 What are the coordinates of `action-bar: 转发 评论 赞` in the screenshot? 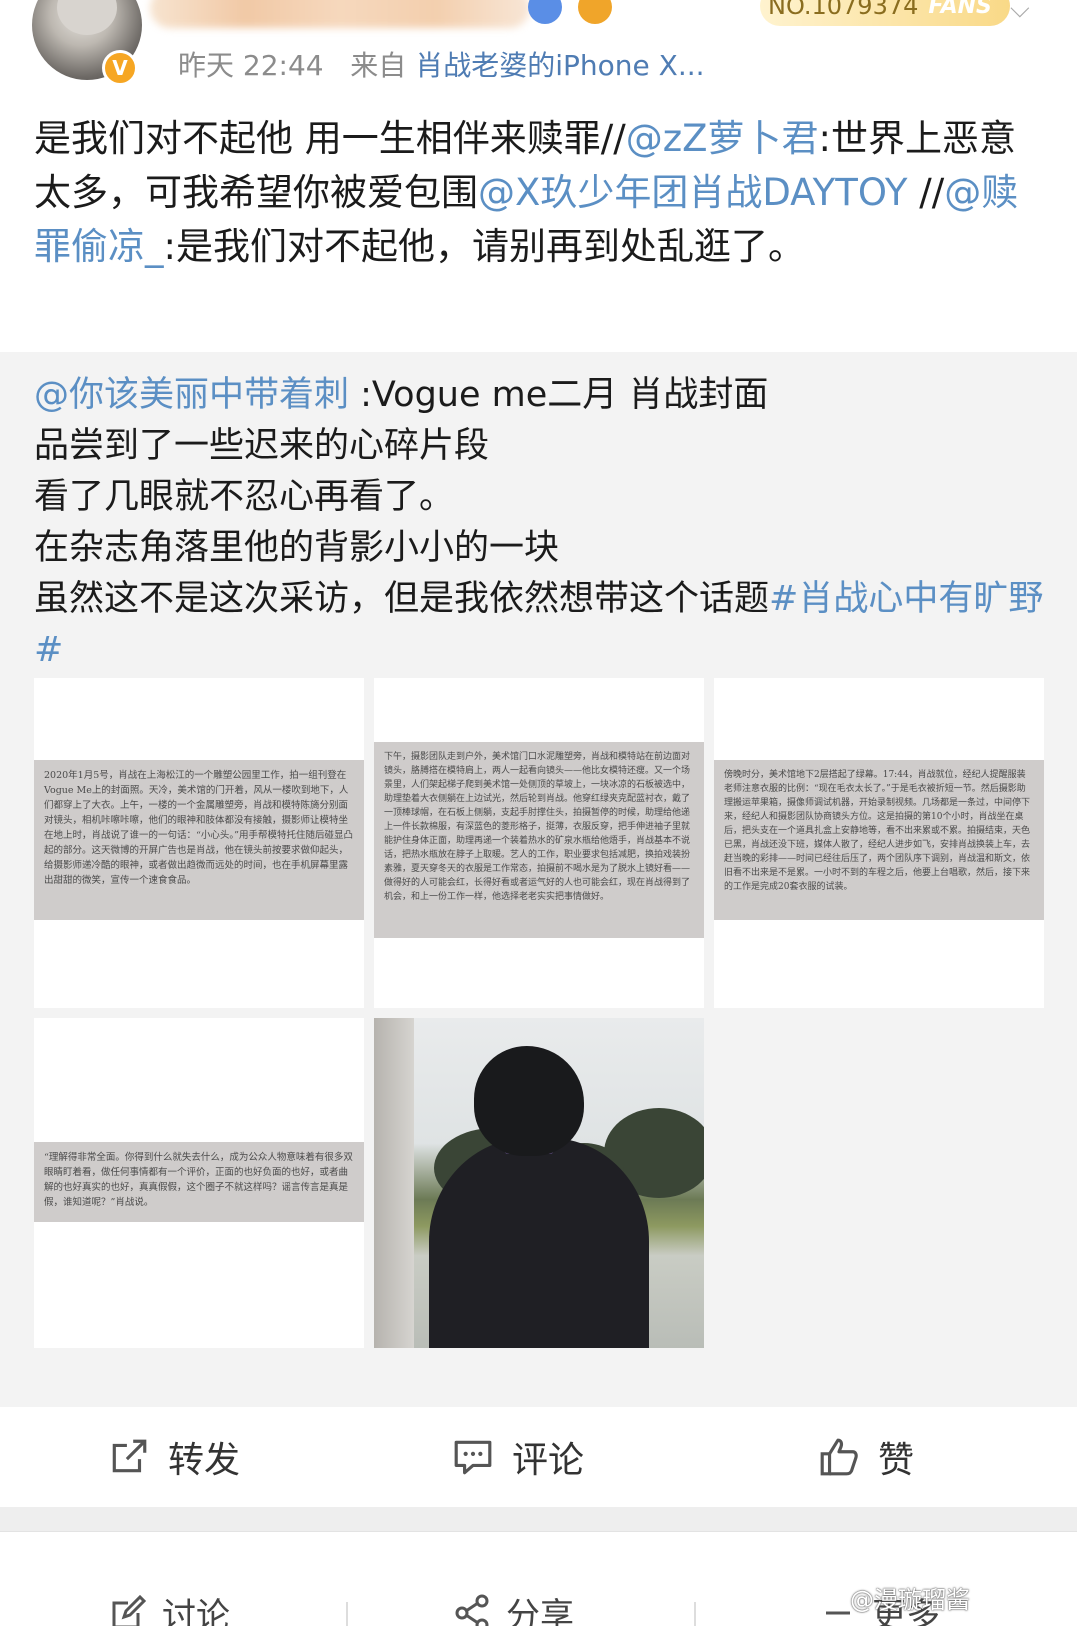 It's located at (538, 1457).